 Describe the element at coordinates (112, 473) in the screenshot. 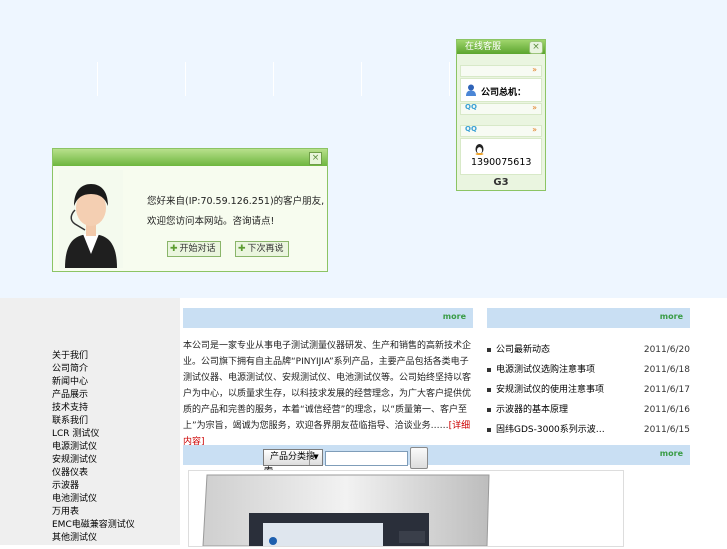

I see `left-nav-item: 仪器仪表` at that location.